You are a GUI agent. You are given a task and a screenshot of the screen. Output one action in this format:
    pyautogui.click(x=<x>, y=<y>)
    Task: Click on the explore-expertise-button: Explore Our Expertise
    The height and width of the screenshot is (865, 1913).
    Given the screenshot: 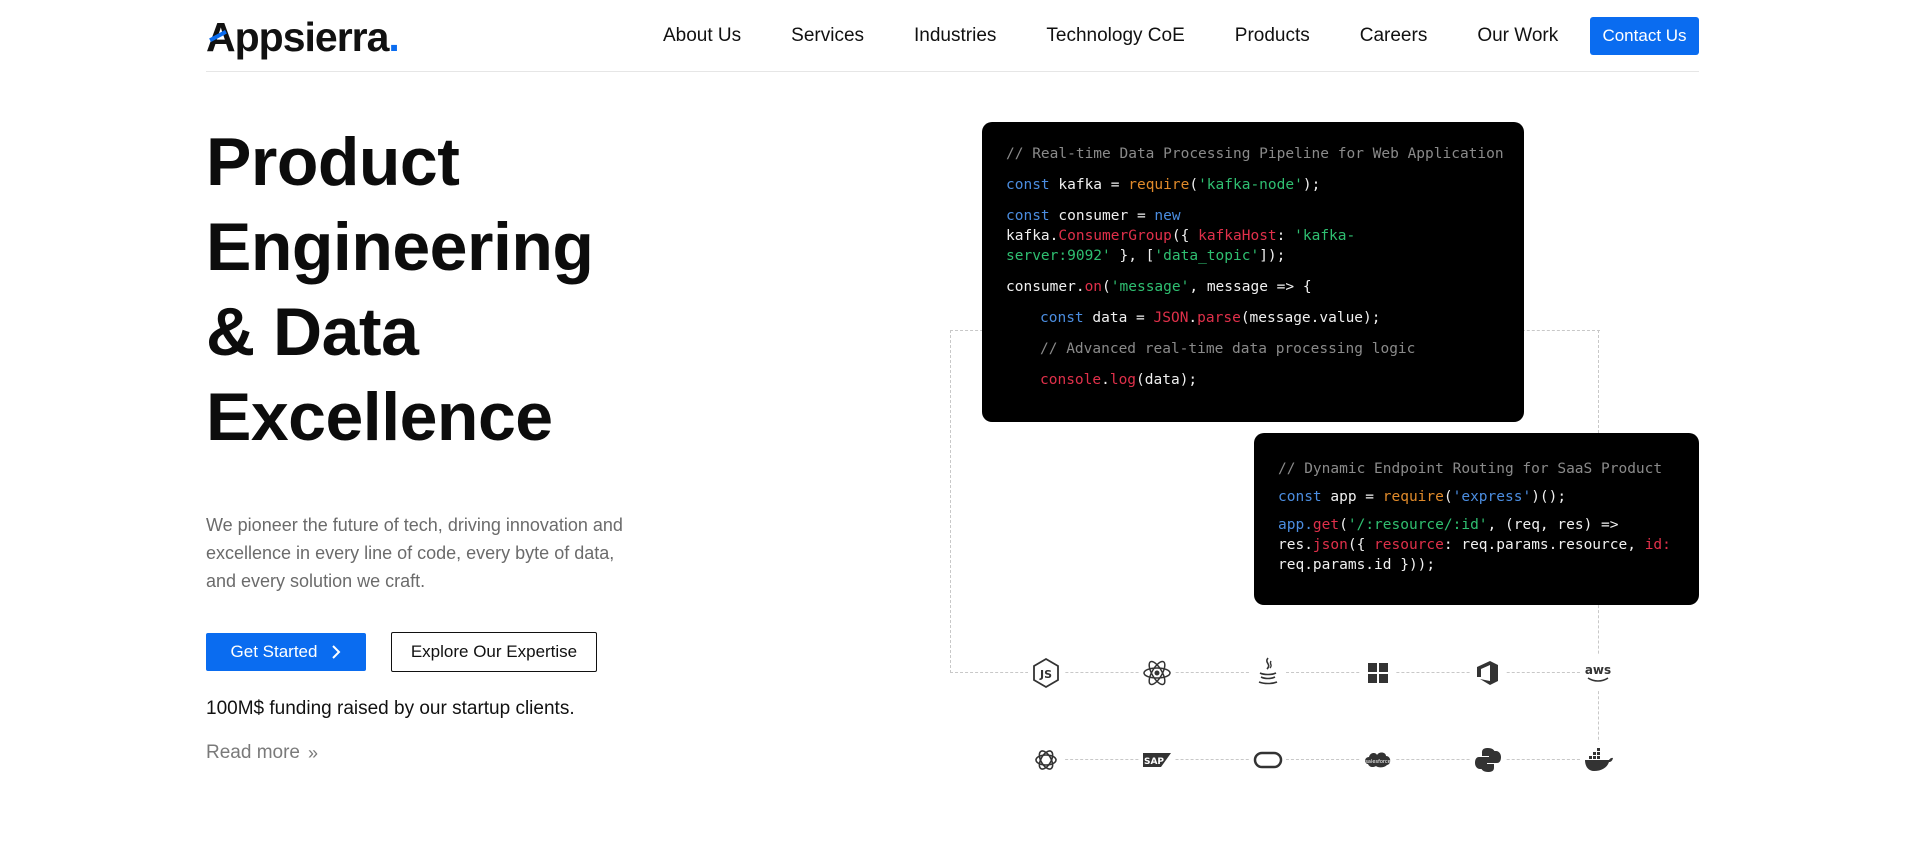 What is the action you would take?
    pyautogui.click(x=494, y=652)
    